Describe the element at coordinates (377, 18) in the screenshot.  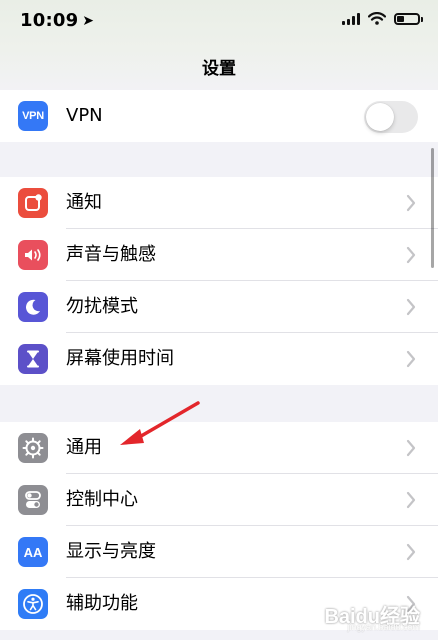
I see `wifi-icon` at that location.